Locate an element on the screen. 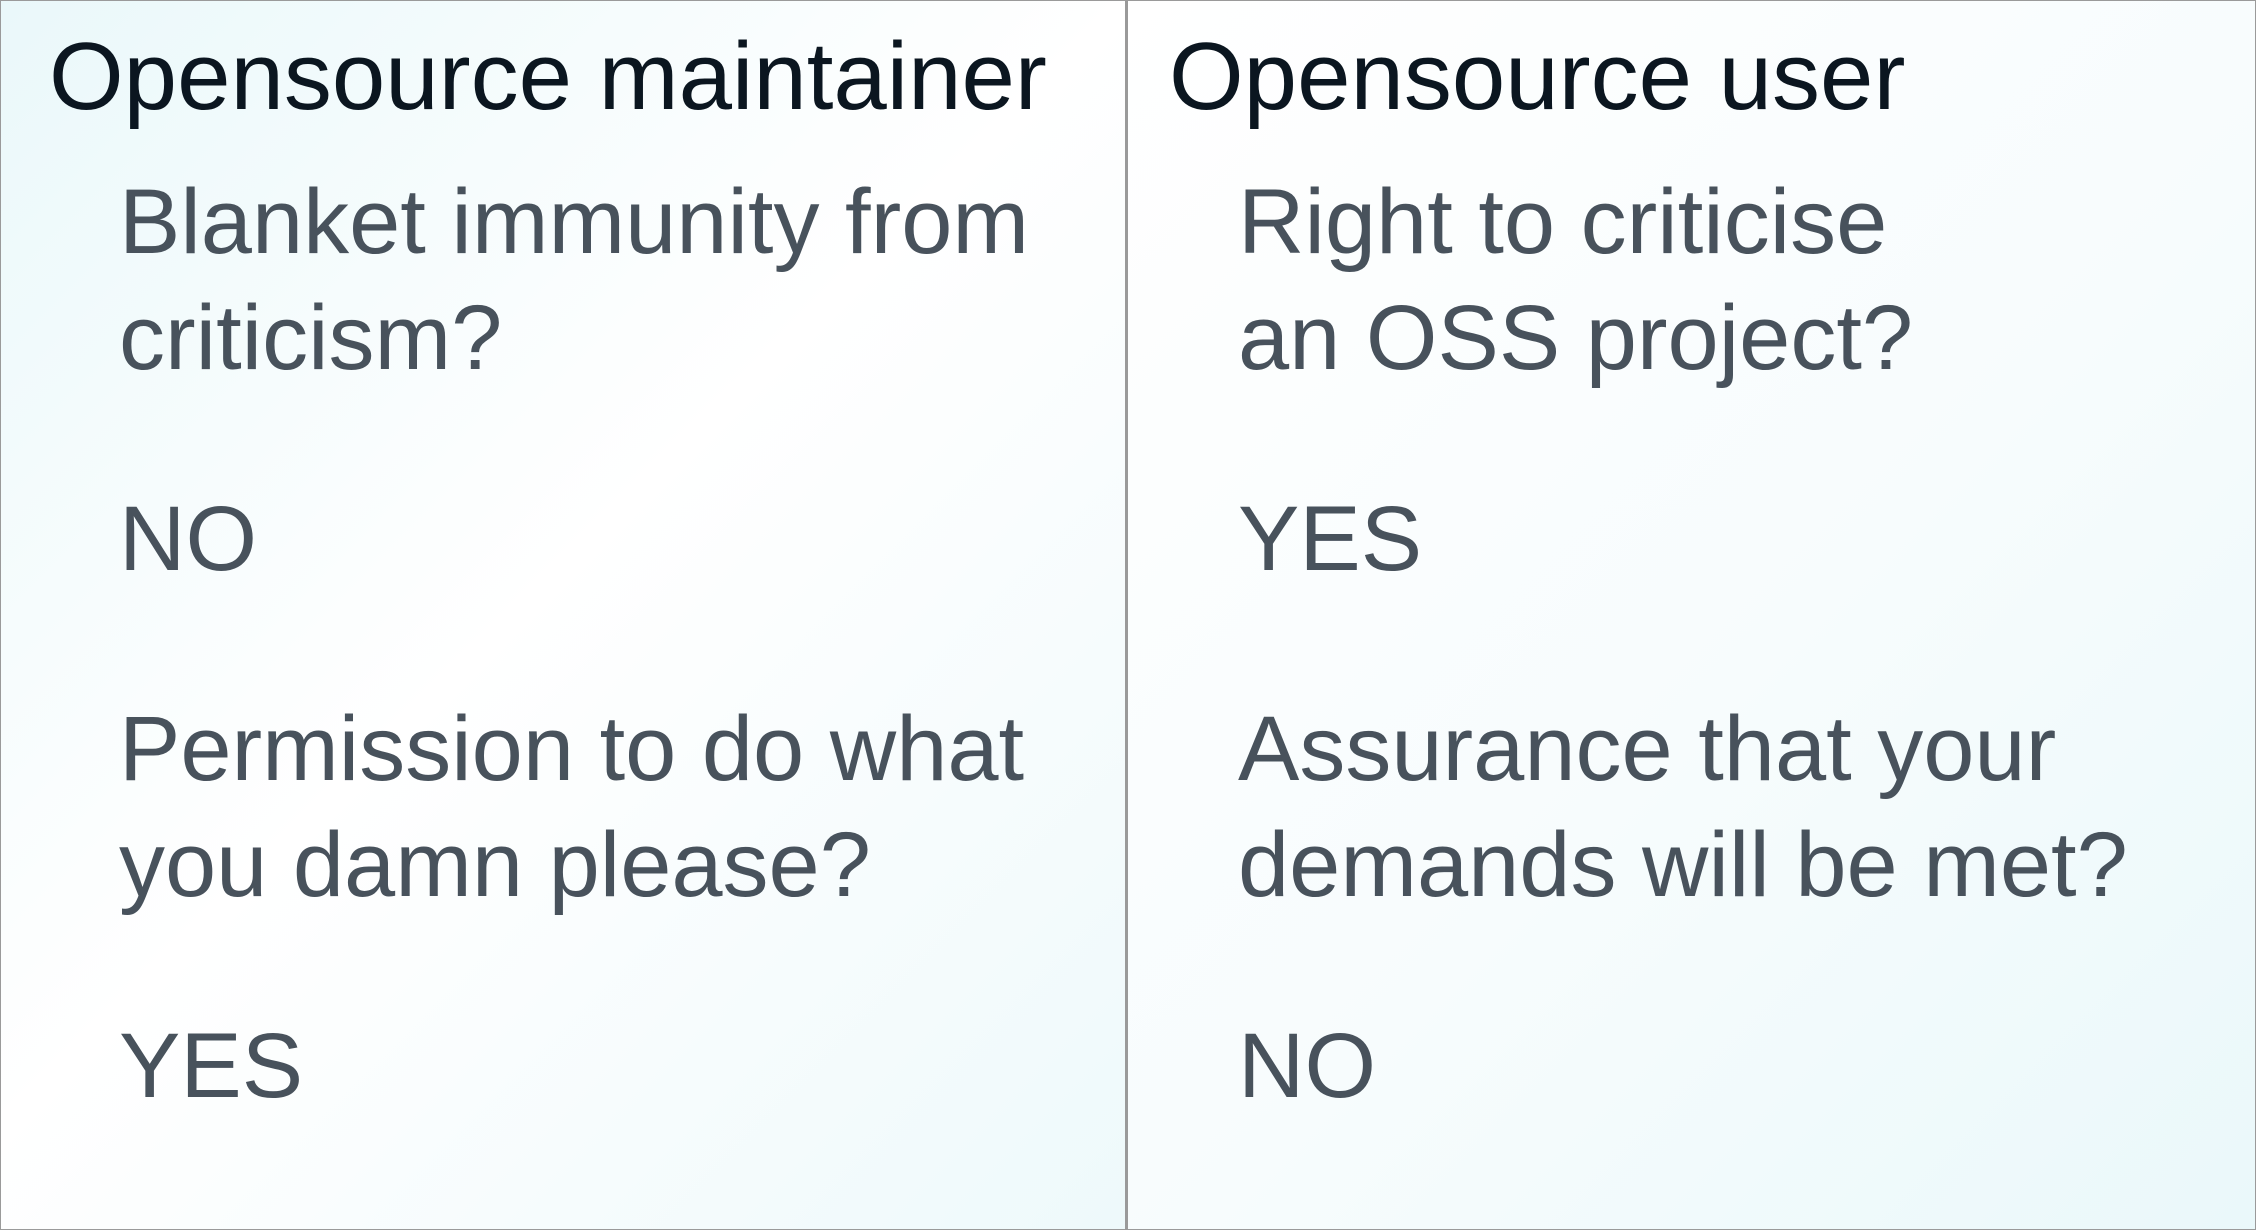  user-question-assurance: Assurance that your demands will be met? is located at coordinates (1683, 807).